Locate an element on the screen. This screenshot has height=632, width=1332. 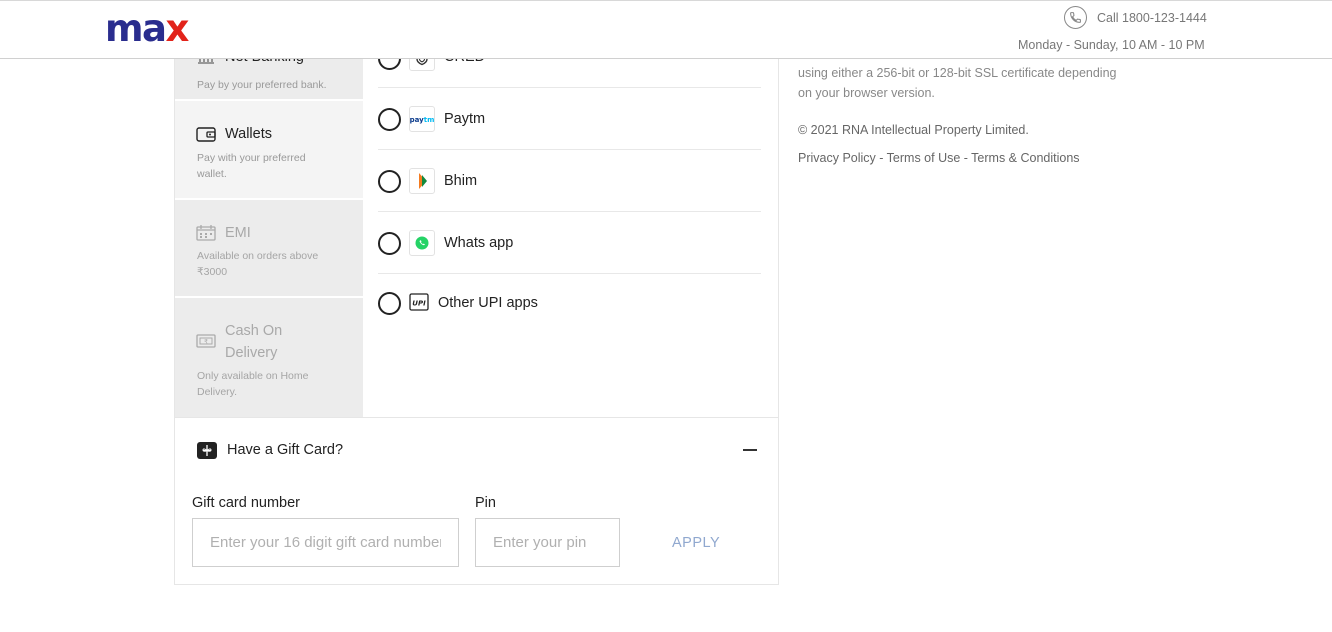
sidebar-item-wallets: Wallets Pay with your preferred wallet. is located at coordinates (269, 150).